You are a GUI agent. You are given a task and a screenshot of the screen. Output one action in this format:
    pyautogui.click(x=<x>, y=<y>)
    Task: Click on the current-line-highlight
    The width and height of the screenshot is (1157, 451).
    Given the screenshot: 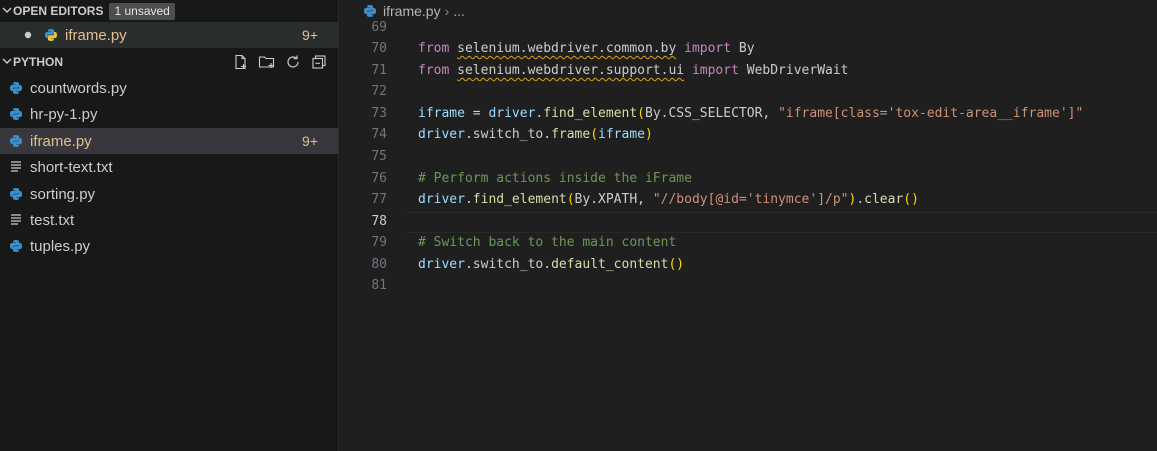 What is the action you would take?
    pyautogui.click(x=782, y=222)
    